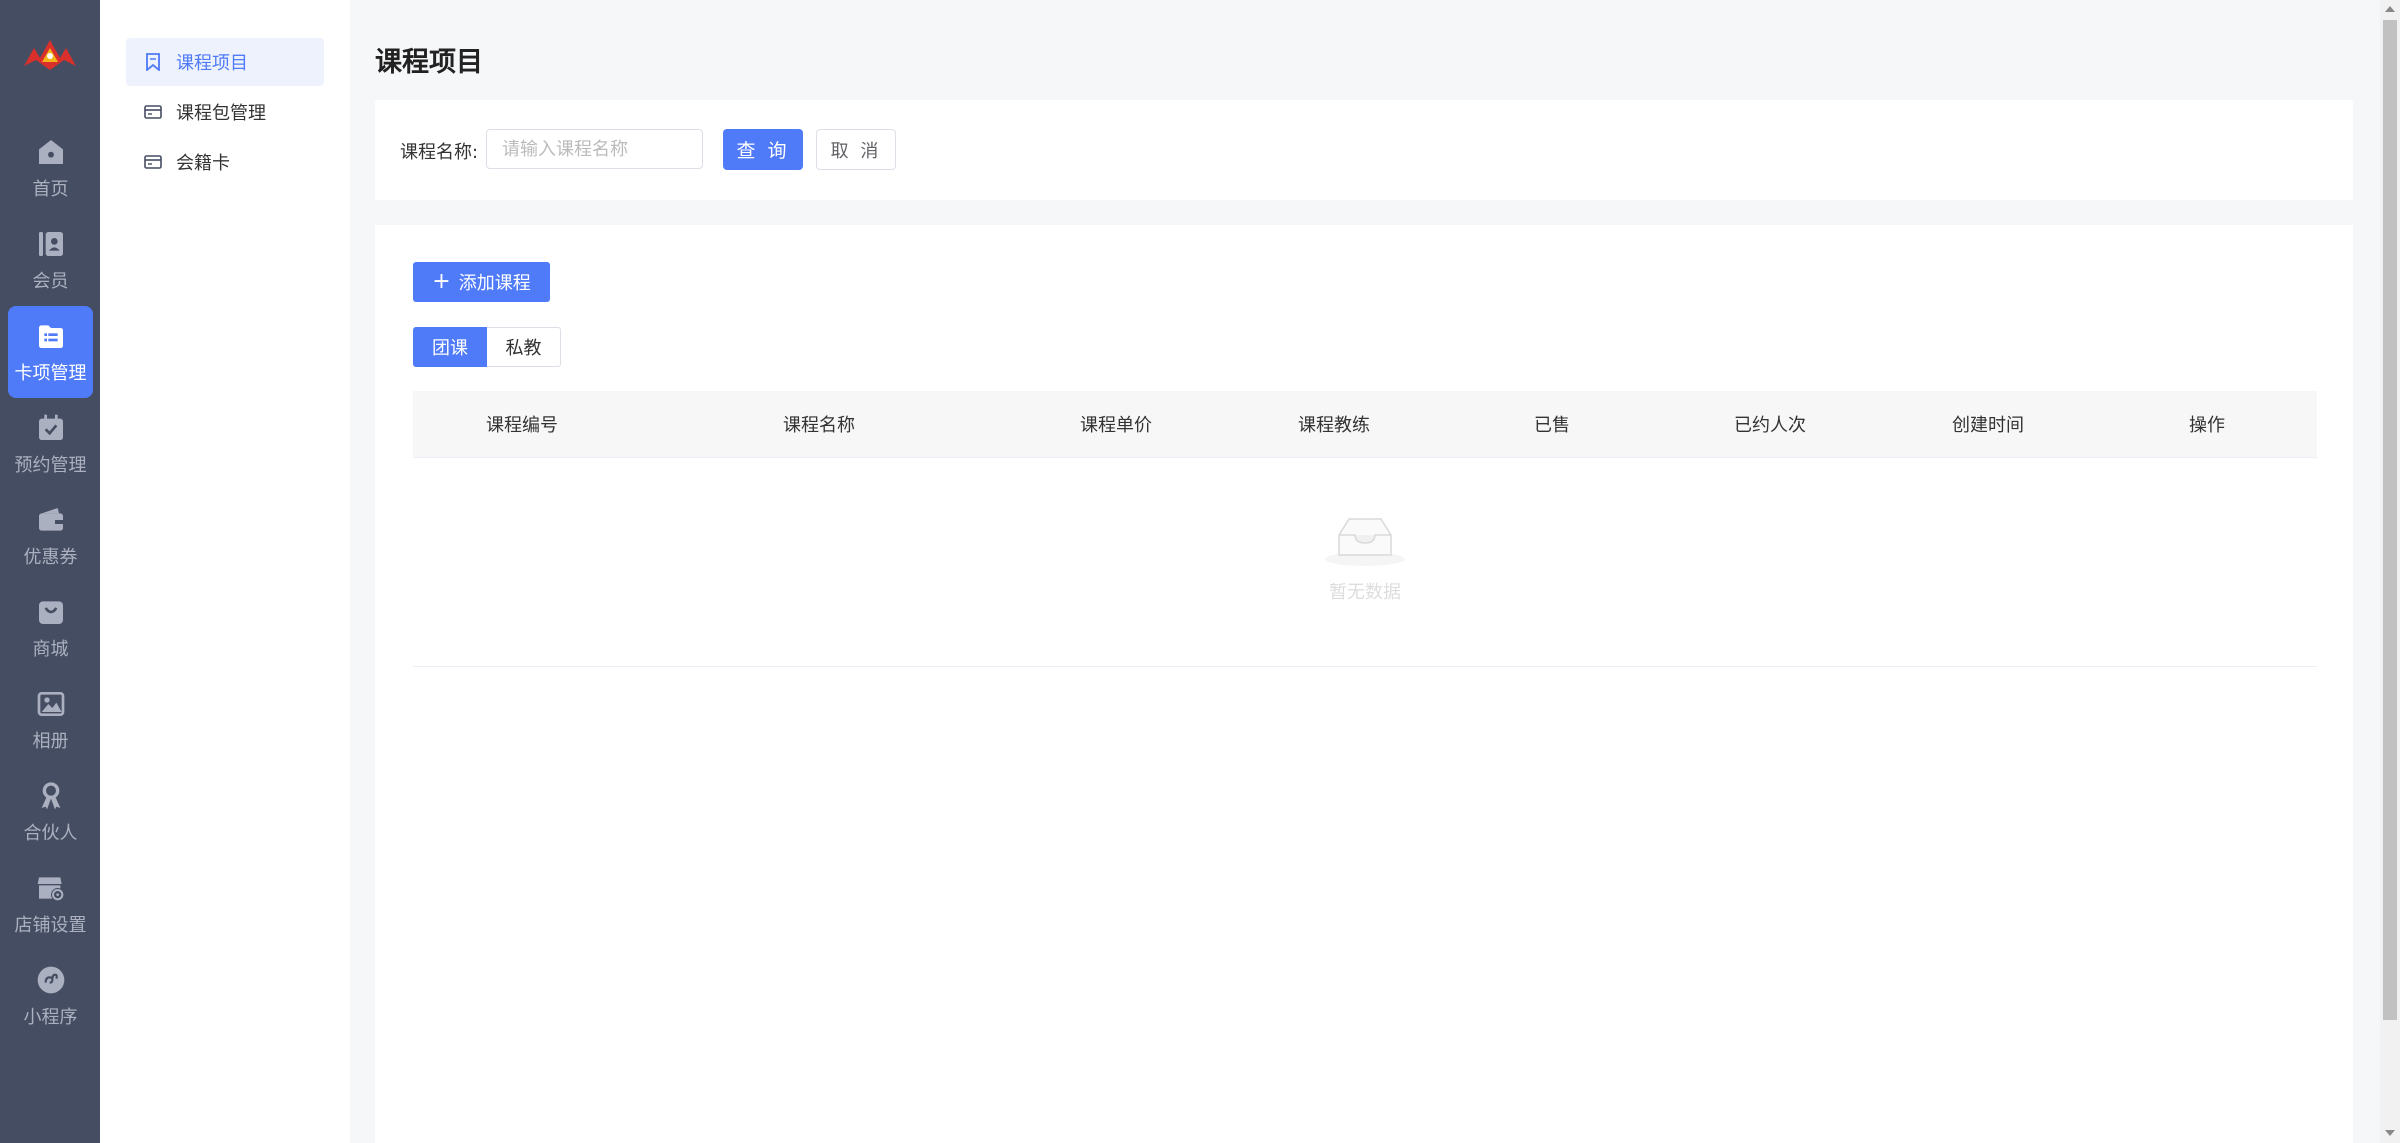 The width and height of the screenshot is (2400, 1143). I want to click on table-header: 课程编号 课程名称 课程单价 课程教练 已售 已约人次 创建时间 操作, so click(1365, 424).